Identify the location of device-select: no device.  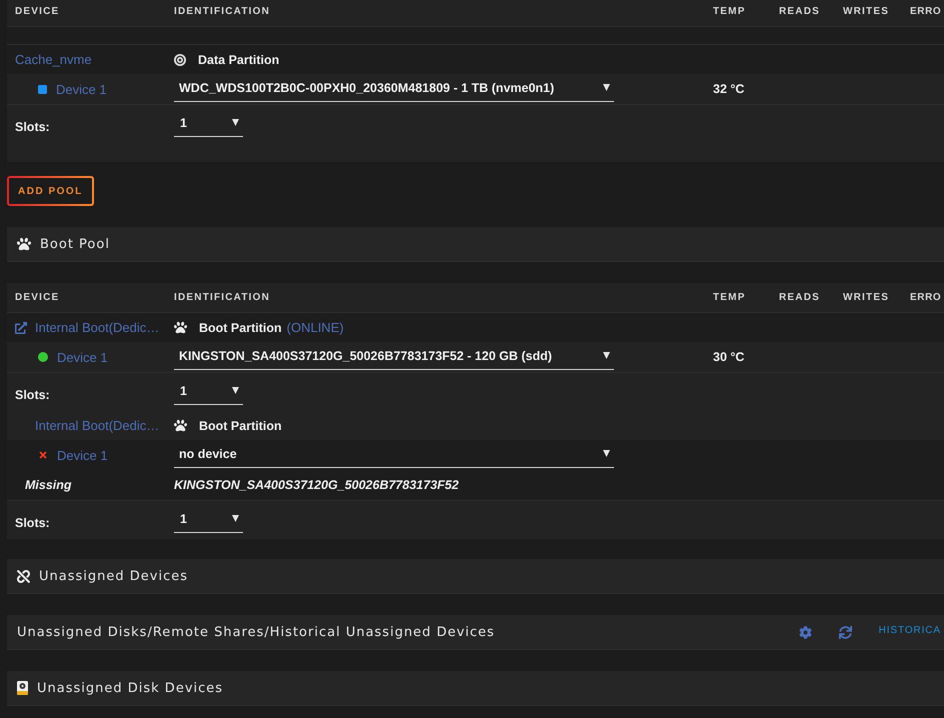
(394, 455).